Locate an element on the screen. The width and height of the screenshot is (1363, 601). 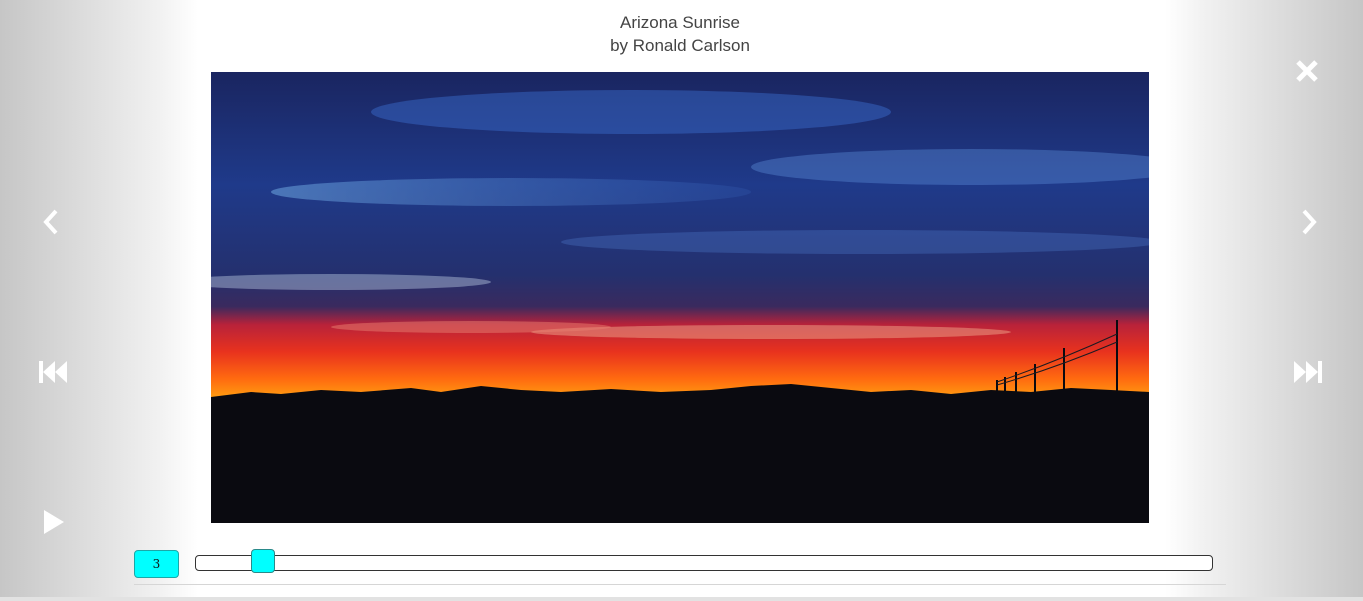
play-button is located at coordinates (54, 522).